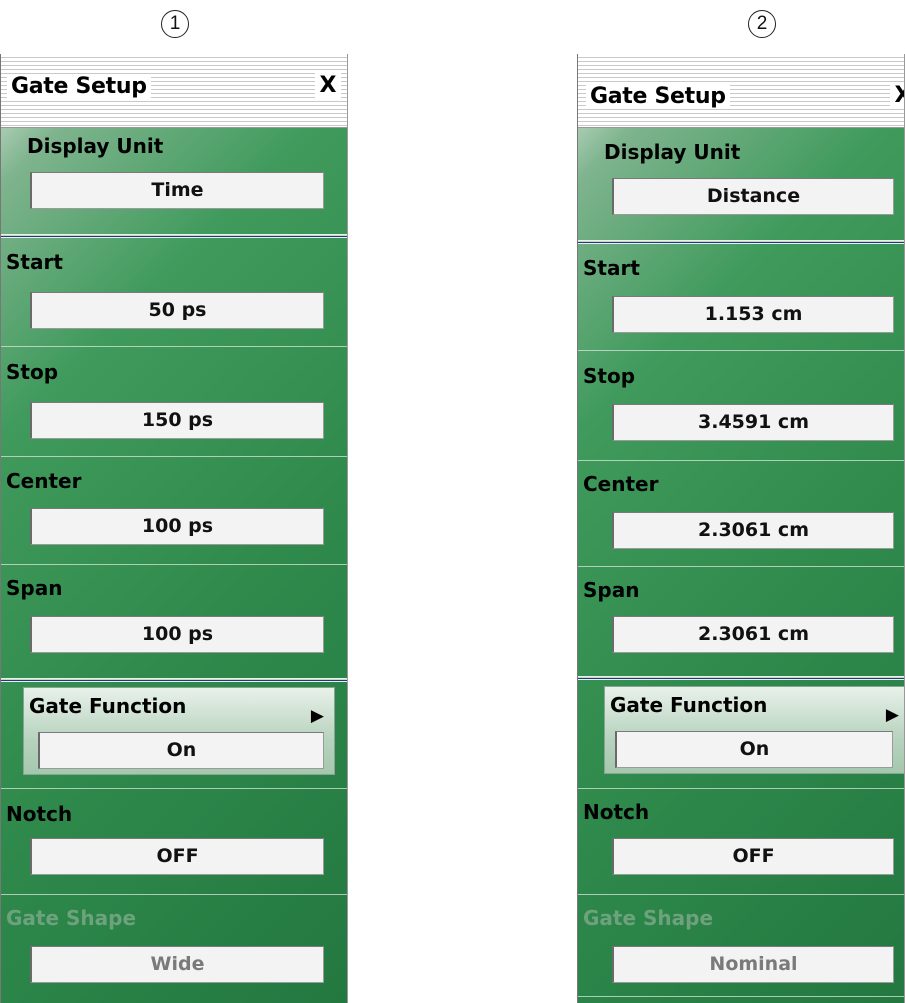 This screenshot has width=905, height=1003. I want to click on callout-1: 1, so click(175, 24).